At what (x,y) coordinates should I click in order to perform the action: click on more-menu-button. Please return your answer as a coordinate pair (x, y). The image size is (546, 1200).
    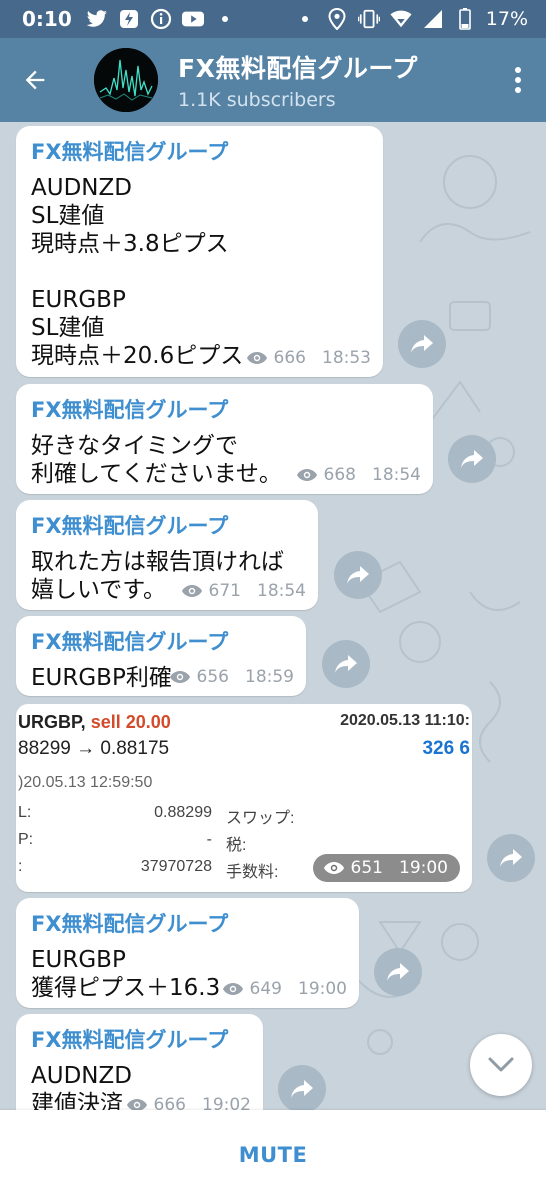
    Looking at the image, I should click on (518, 80).